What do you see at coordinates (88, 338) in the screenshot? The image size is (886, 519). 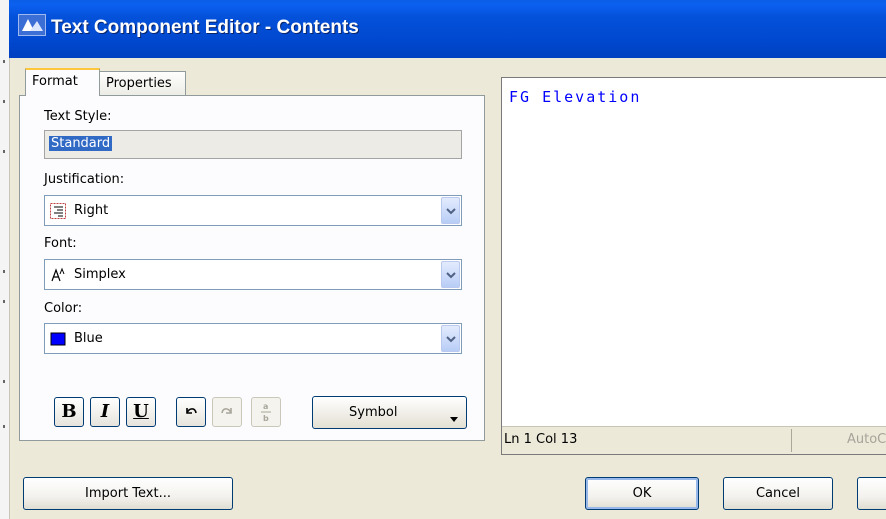 I see `color-value: Blue` at bounding box center [88, 338].